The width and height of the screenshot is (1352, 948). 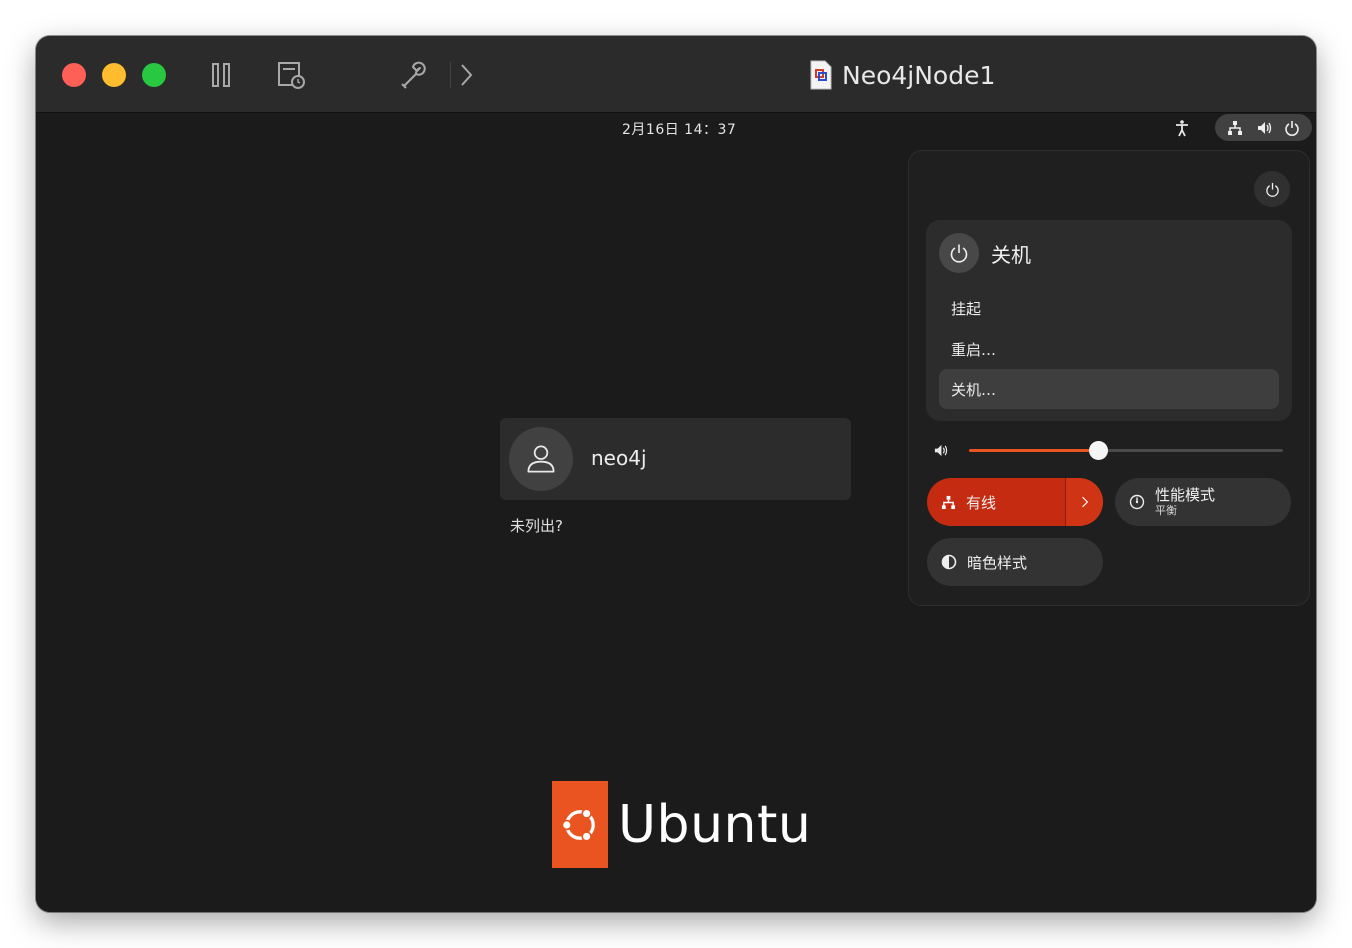 I want to click on power-menu-header: 关机, so click(x=985, y=253).